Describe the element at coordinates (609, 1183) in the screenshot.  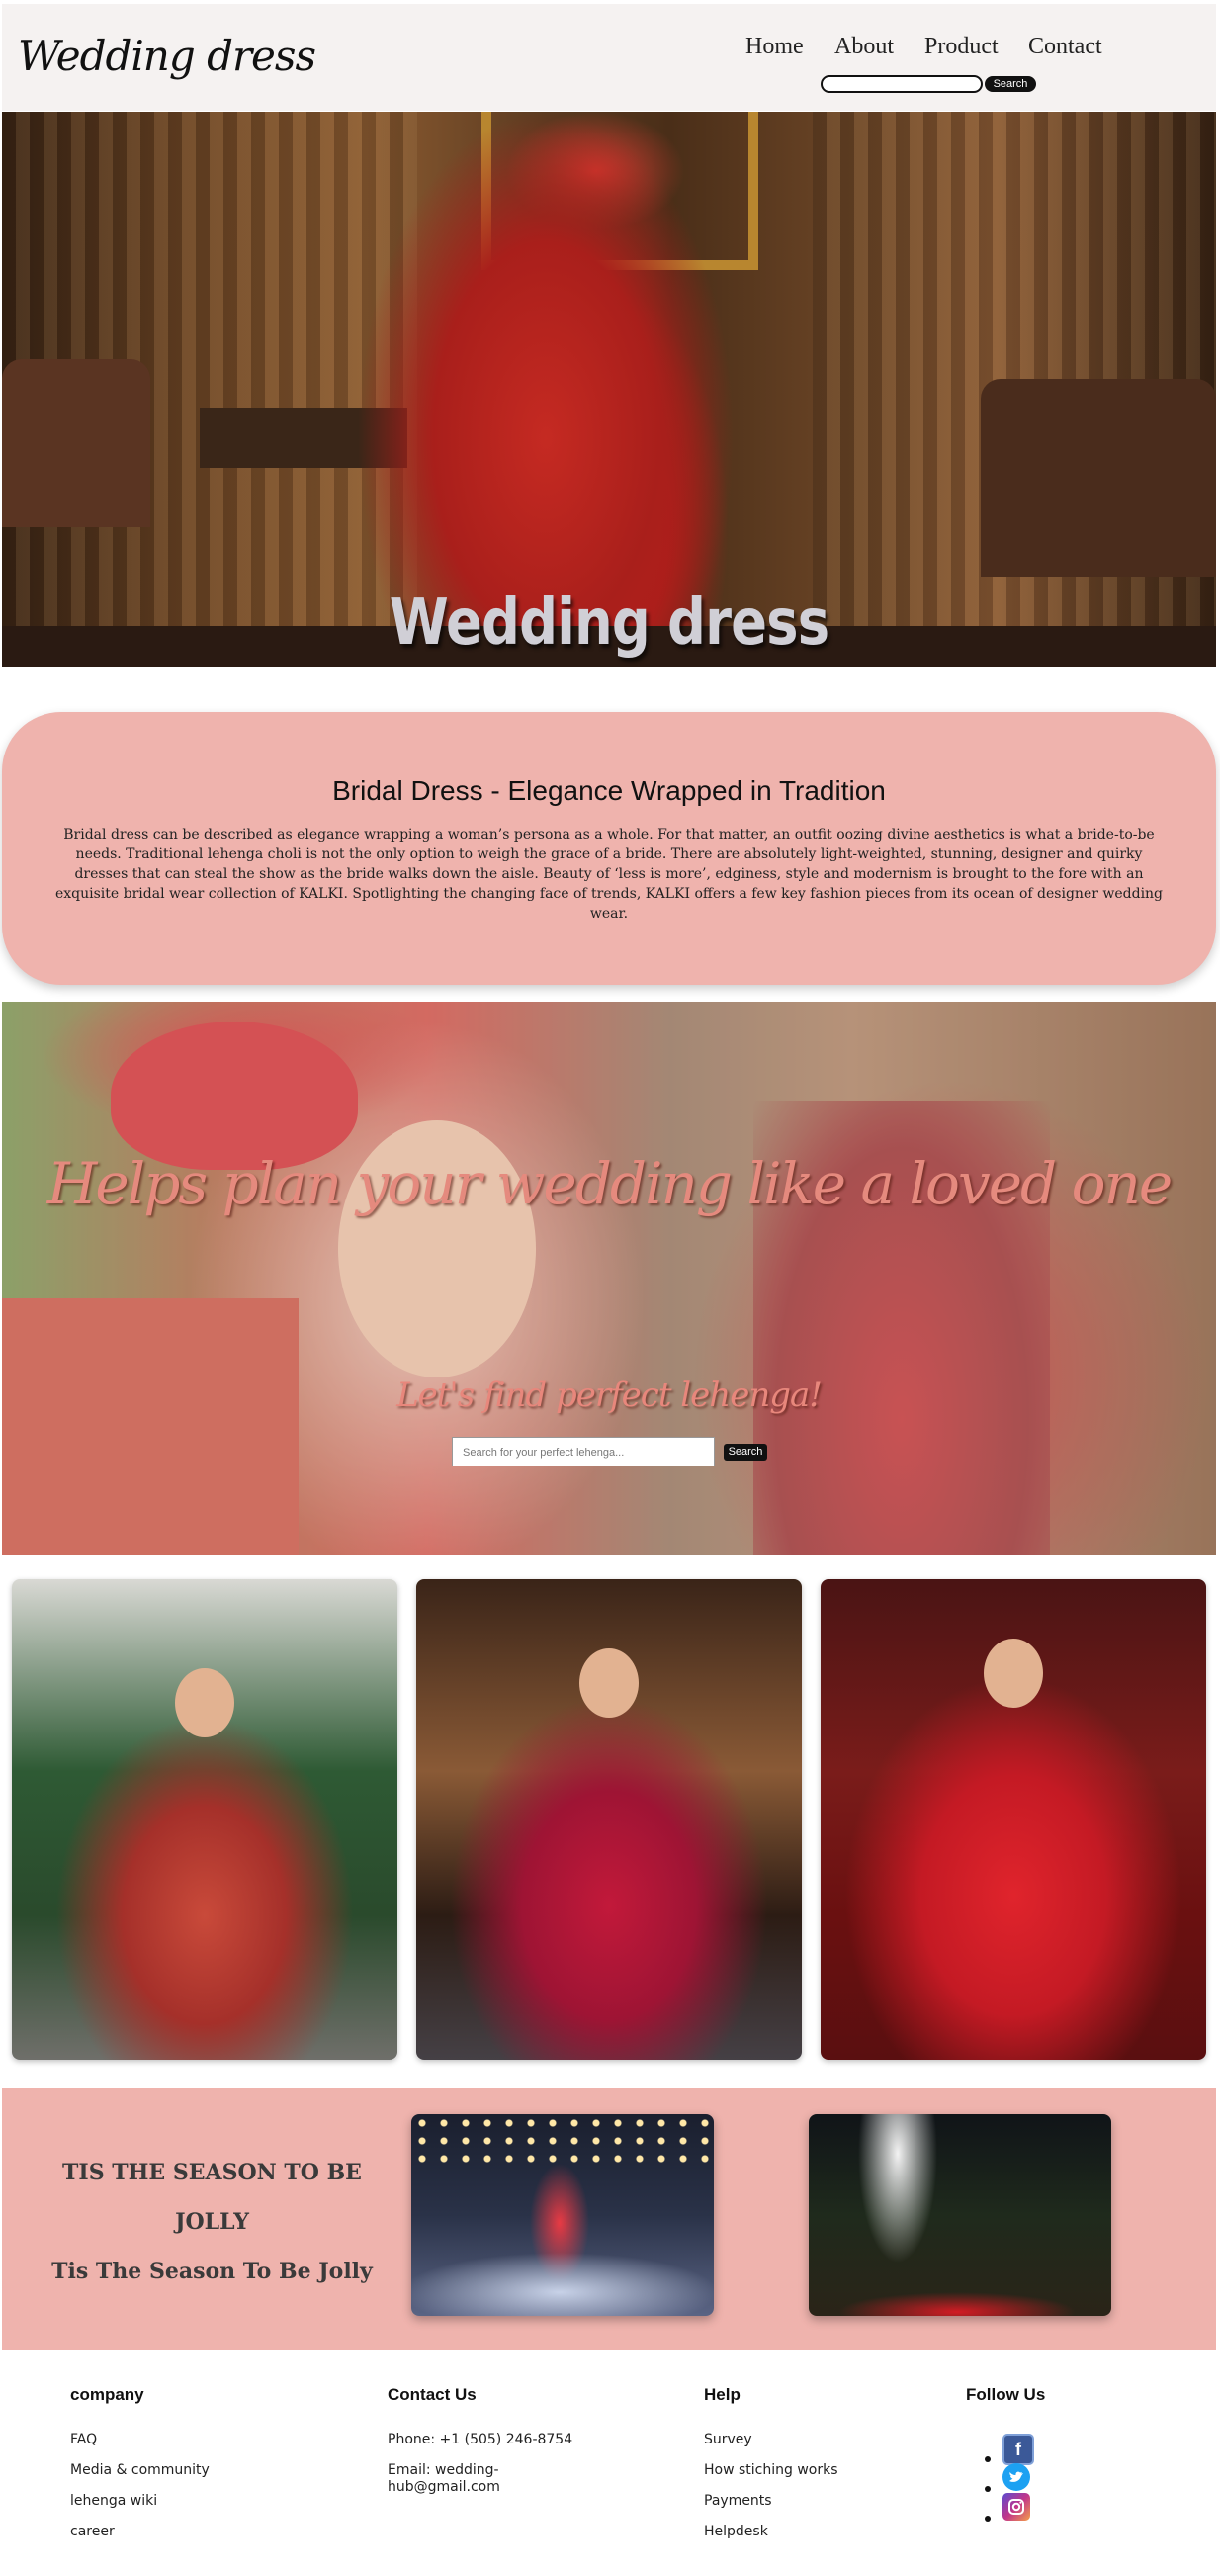
I see `plan-title: Helps plan your wedding like a loved one` at that location.